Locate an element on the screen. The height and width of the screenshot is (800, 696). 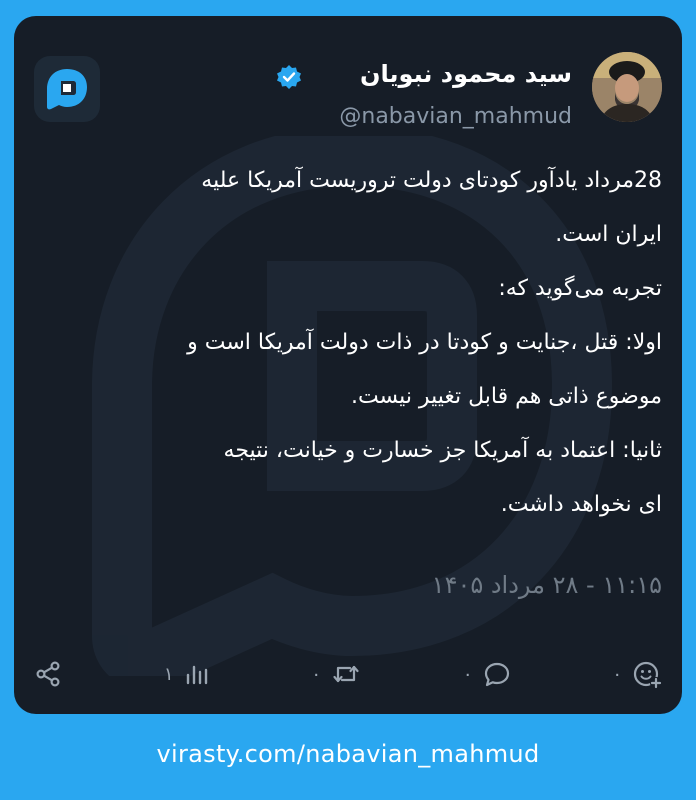
views-indicator: ۱ is located at coordinates (187, 674).